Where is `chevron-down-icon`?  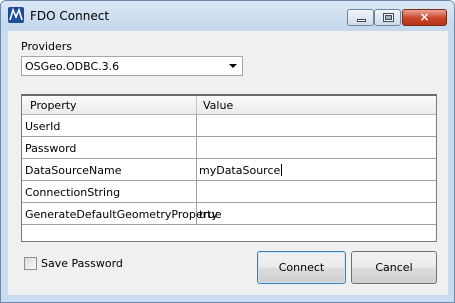
chevron-down-icon is located at coordinates (233, 66).